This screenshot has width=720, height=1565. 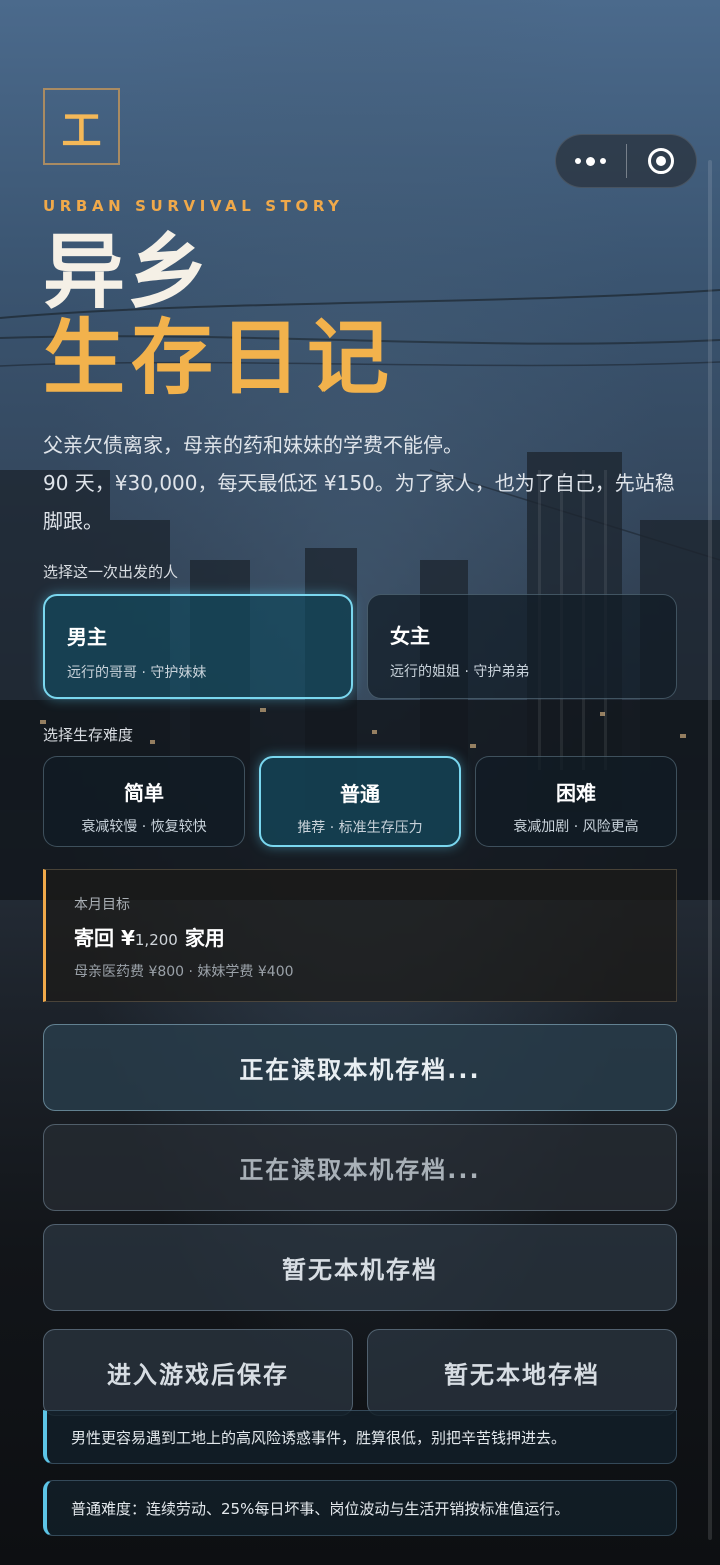 What do you see at coordinates (156, 940) in the screenshot?
I see `goal-amount-value: 1,200` at bounding box center [156, 940].